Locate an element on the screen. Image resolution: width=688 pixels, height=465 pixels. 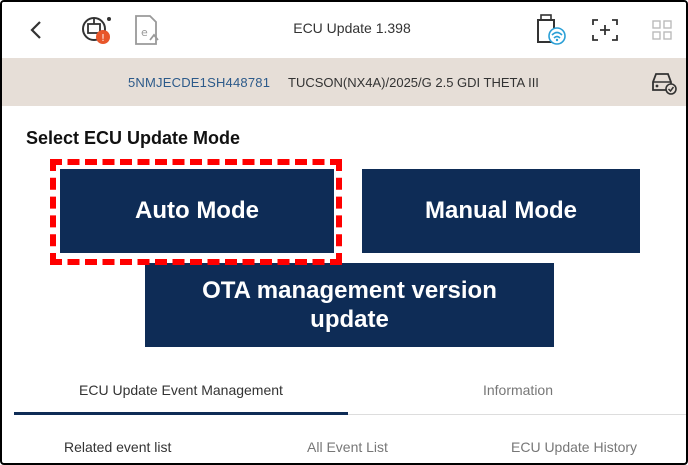
engine-warning-icon: ! is located at coordinates (96, 30).